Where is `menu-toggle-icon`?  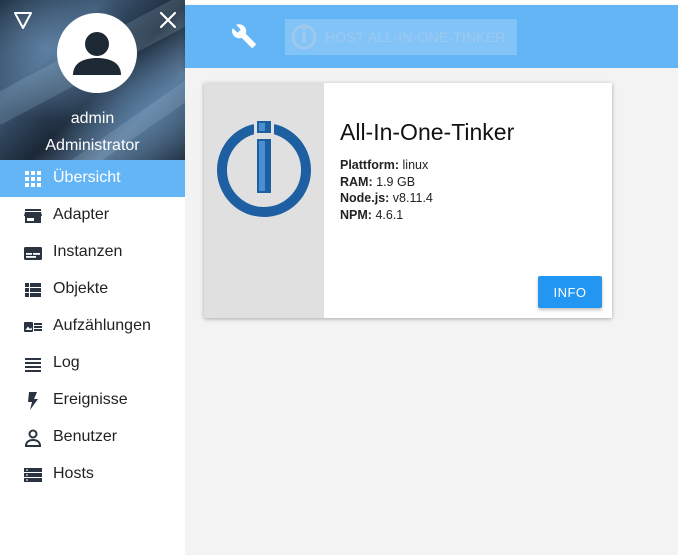
menu-toggle-icon is located at coordinates (23, 20).